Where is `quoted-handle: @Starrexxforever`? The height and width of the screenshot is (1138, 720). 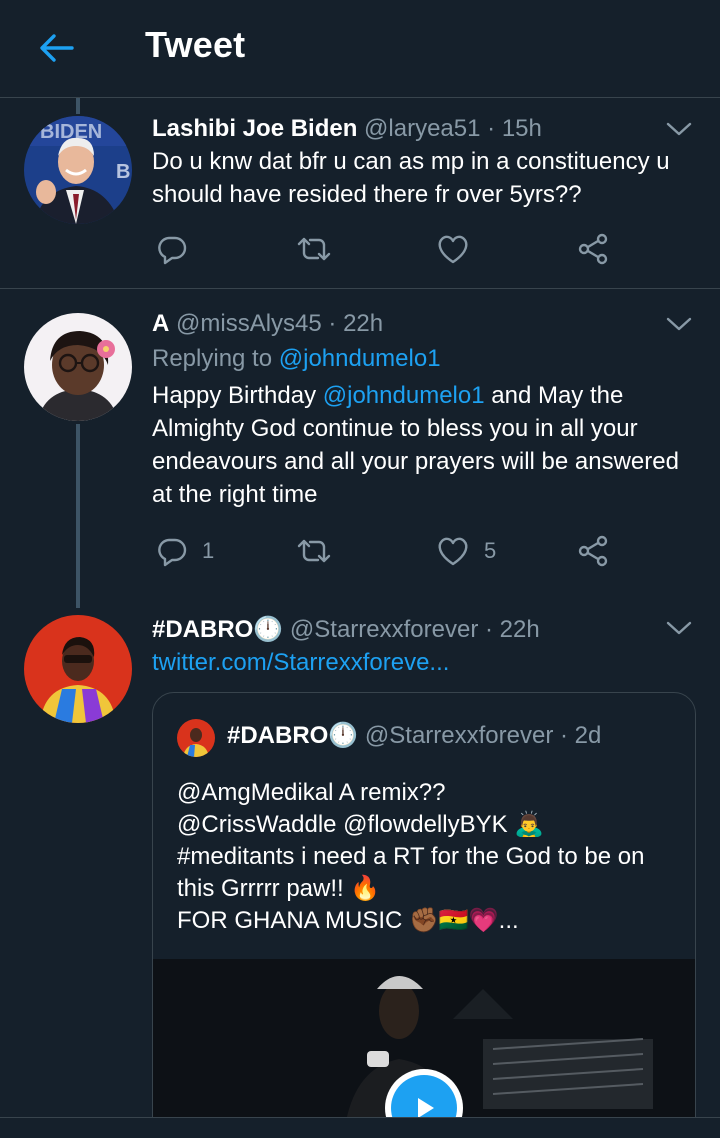
quoted-handle: @Starrexxforever is located at coordinates (459, 735).